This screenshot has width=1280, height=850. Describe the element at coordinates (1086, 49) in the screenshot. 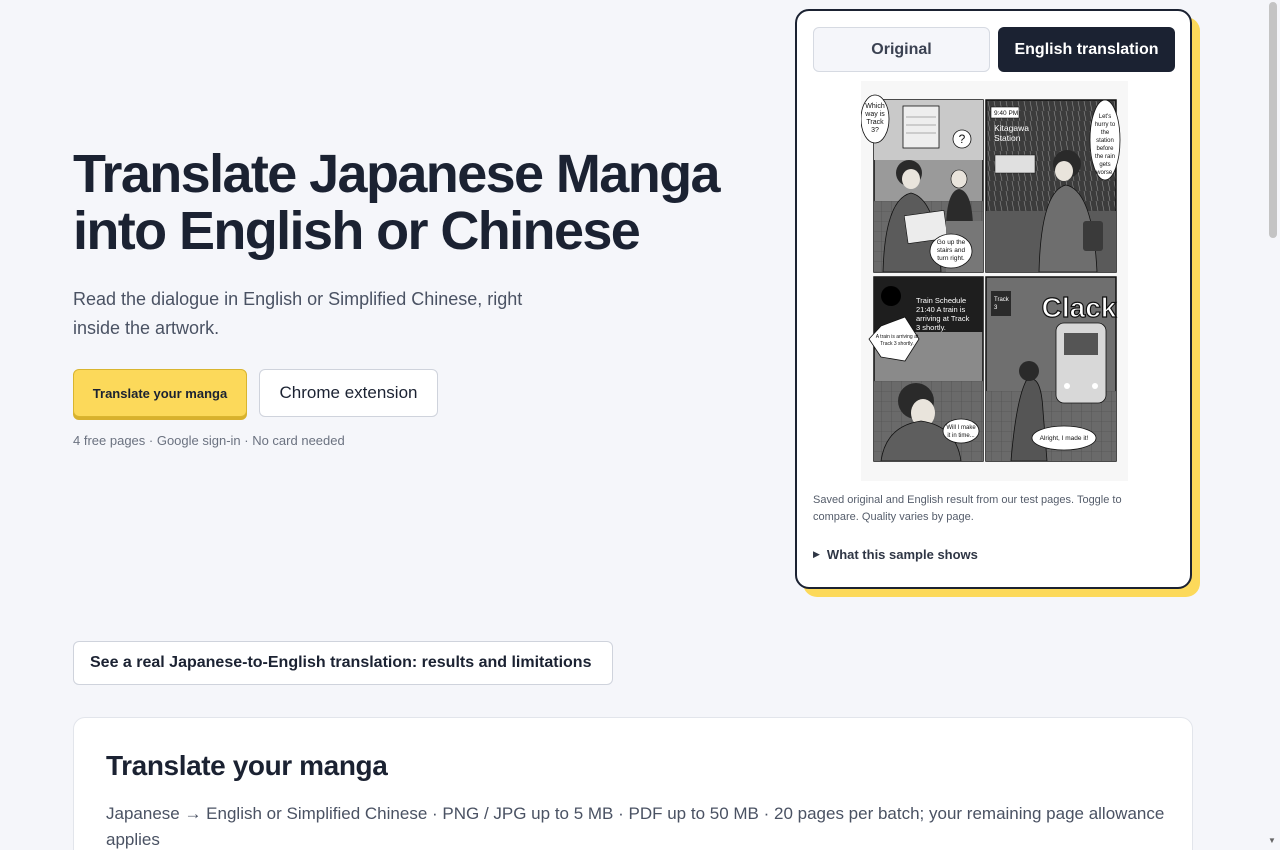

I see `tab-english-translation: English translation` at that location.